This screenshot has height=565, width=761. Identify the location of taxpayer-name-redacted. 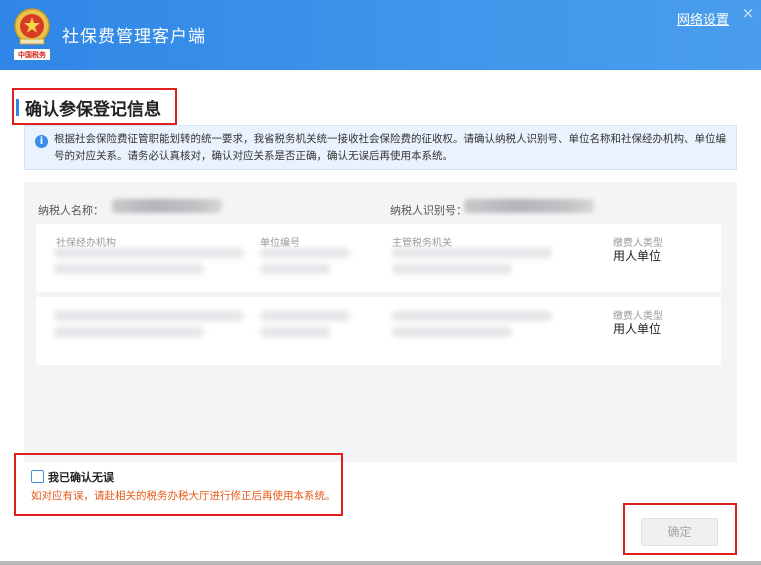
(167, 206).